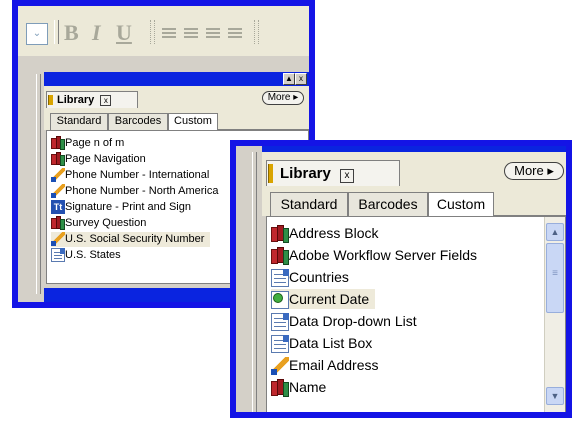 The width and height of the screenshot is (582, 424). What do you see at coordinates (169, 33) in the screenshot?
I see `align-left-icon` at bounding box center [169, 33].